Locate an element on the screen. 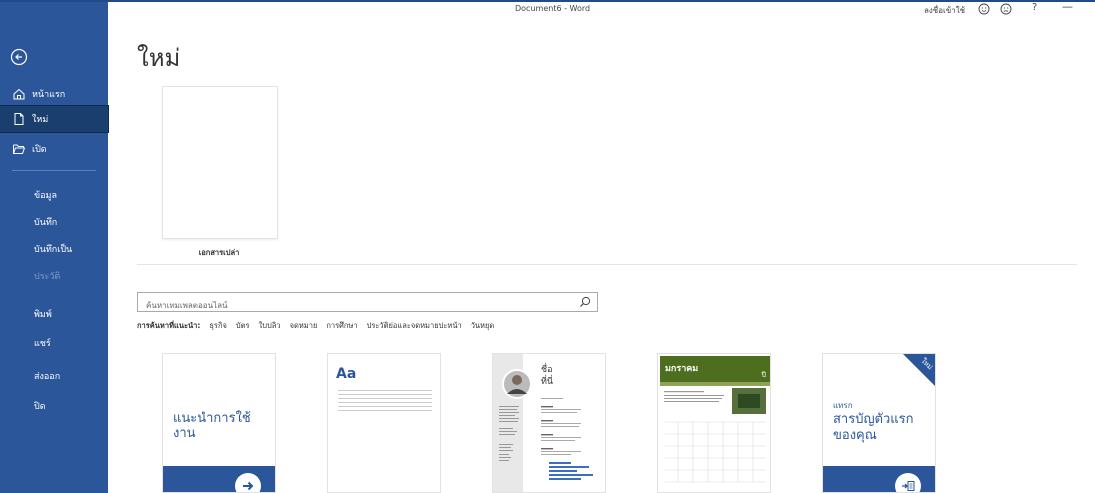 The image size is (1095, 493). sidebar-item-label: ใหม่ is located at coordinates (40, 120).